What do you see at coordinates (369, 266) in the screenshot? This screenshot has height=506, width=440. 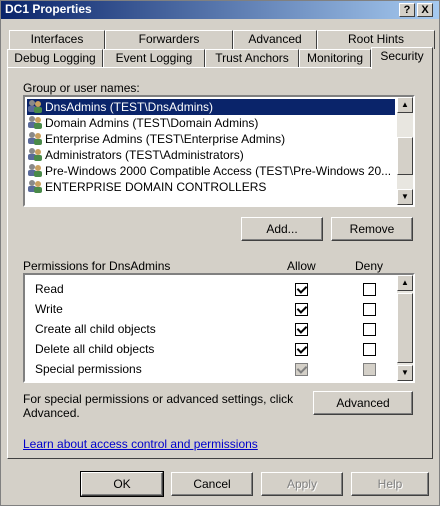 I see `deny-header: Deny` at bounding box center [369, 266].